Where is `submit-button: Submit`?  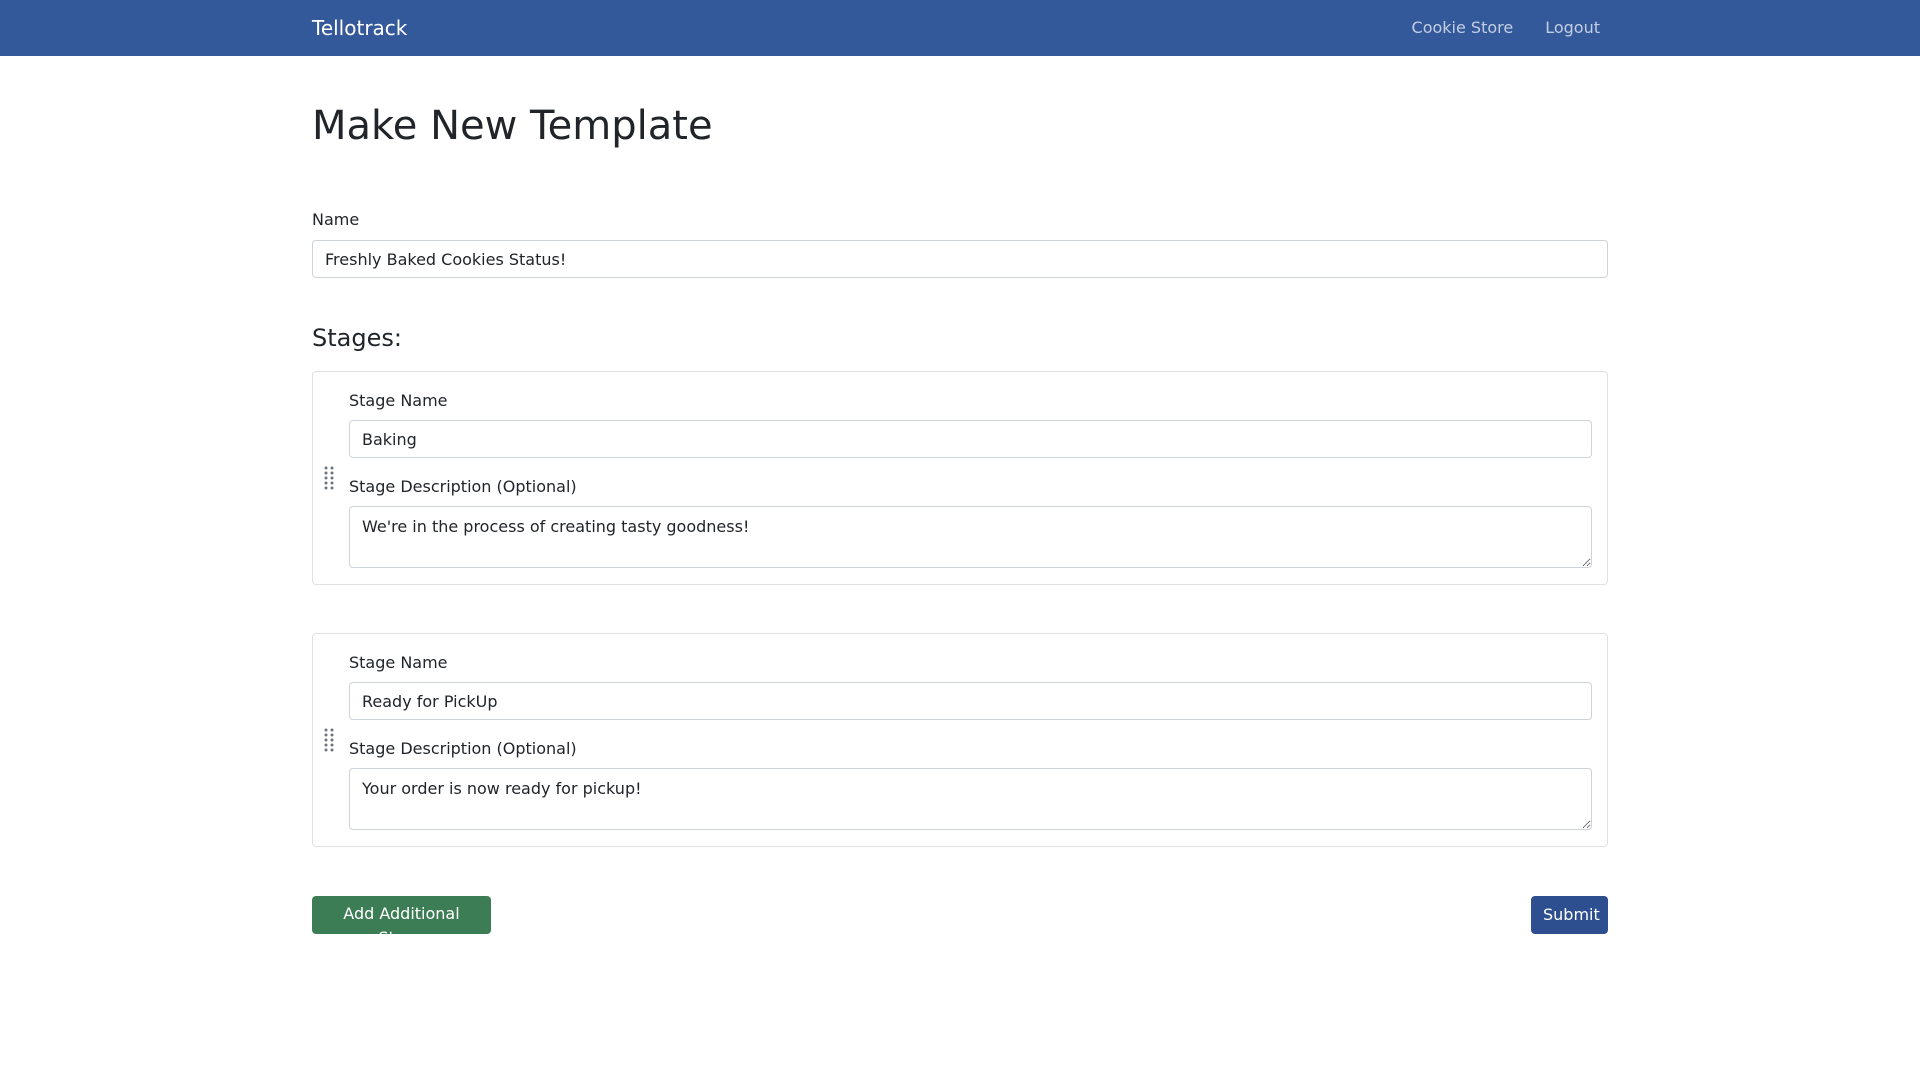
submit-button: Submit is located at coordinates (1569, 915).